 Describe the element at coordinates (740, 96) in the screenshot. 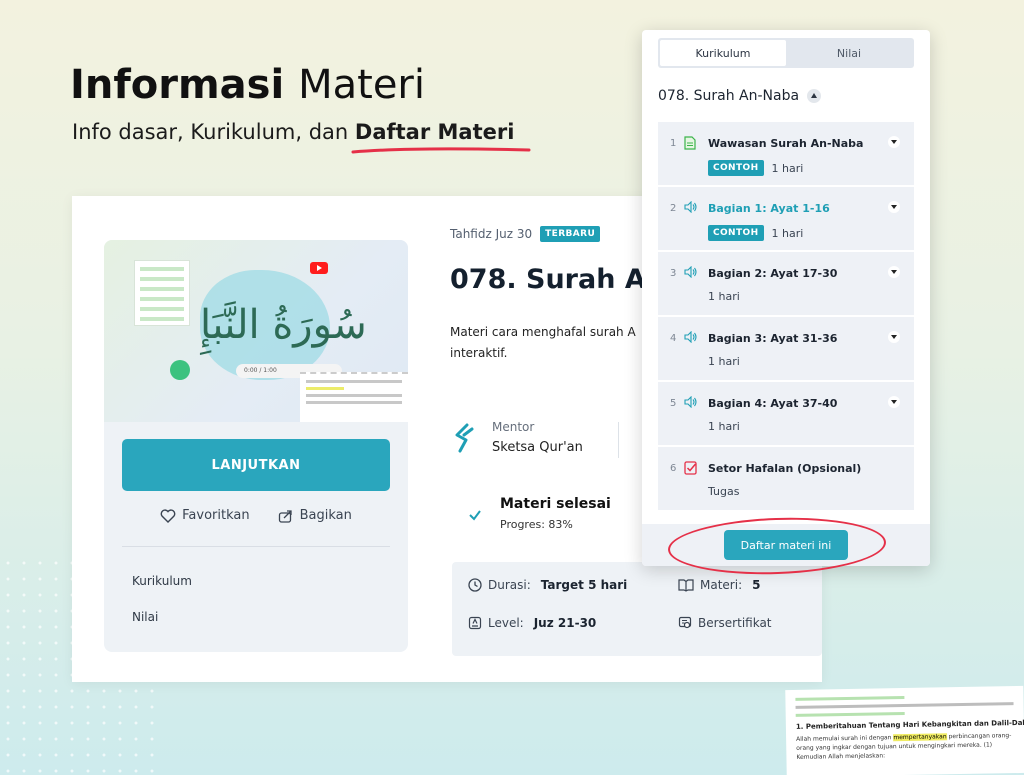

I see `section-header: 078. Surah An-Naba` at that location.